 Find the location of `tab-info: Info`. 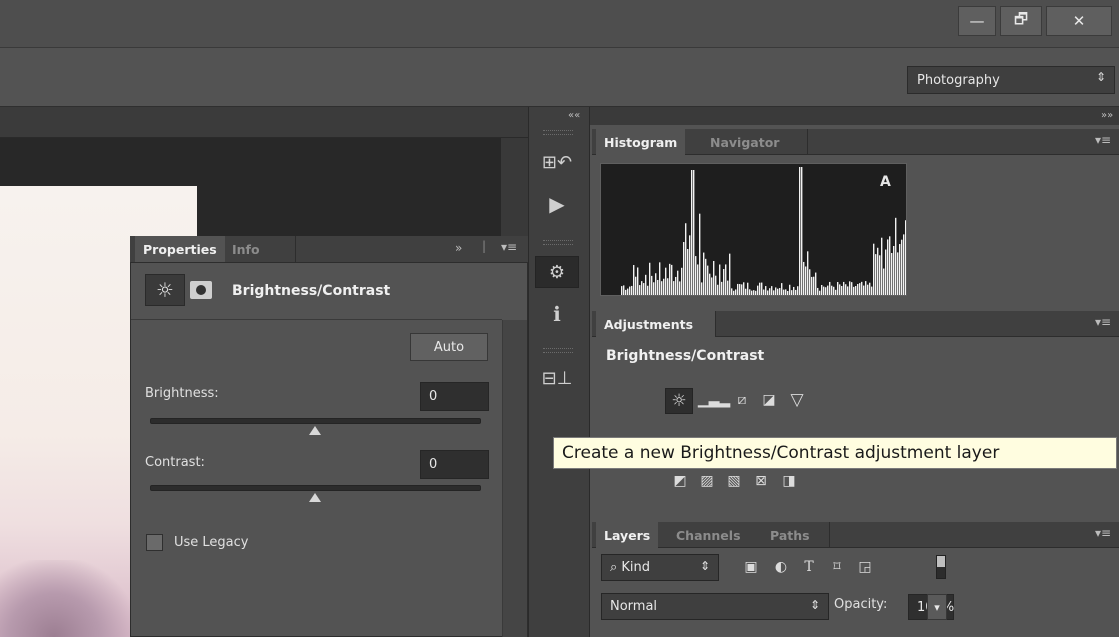

tab-info: Info is located at coordinates (260, 249).